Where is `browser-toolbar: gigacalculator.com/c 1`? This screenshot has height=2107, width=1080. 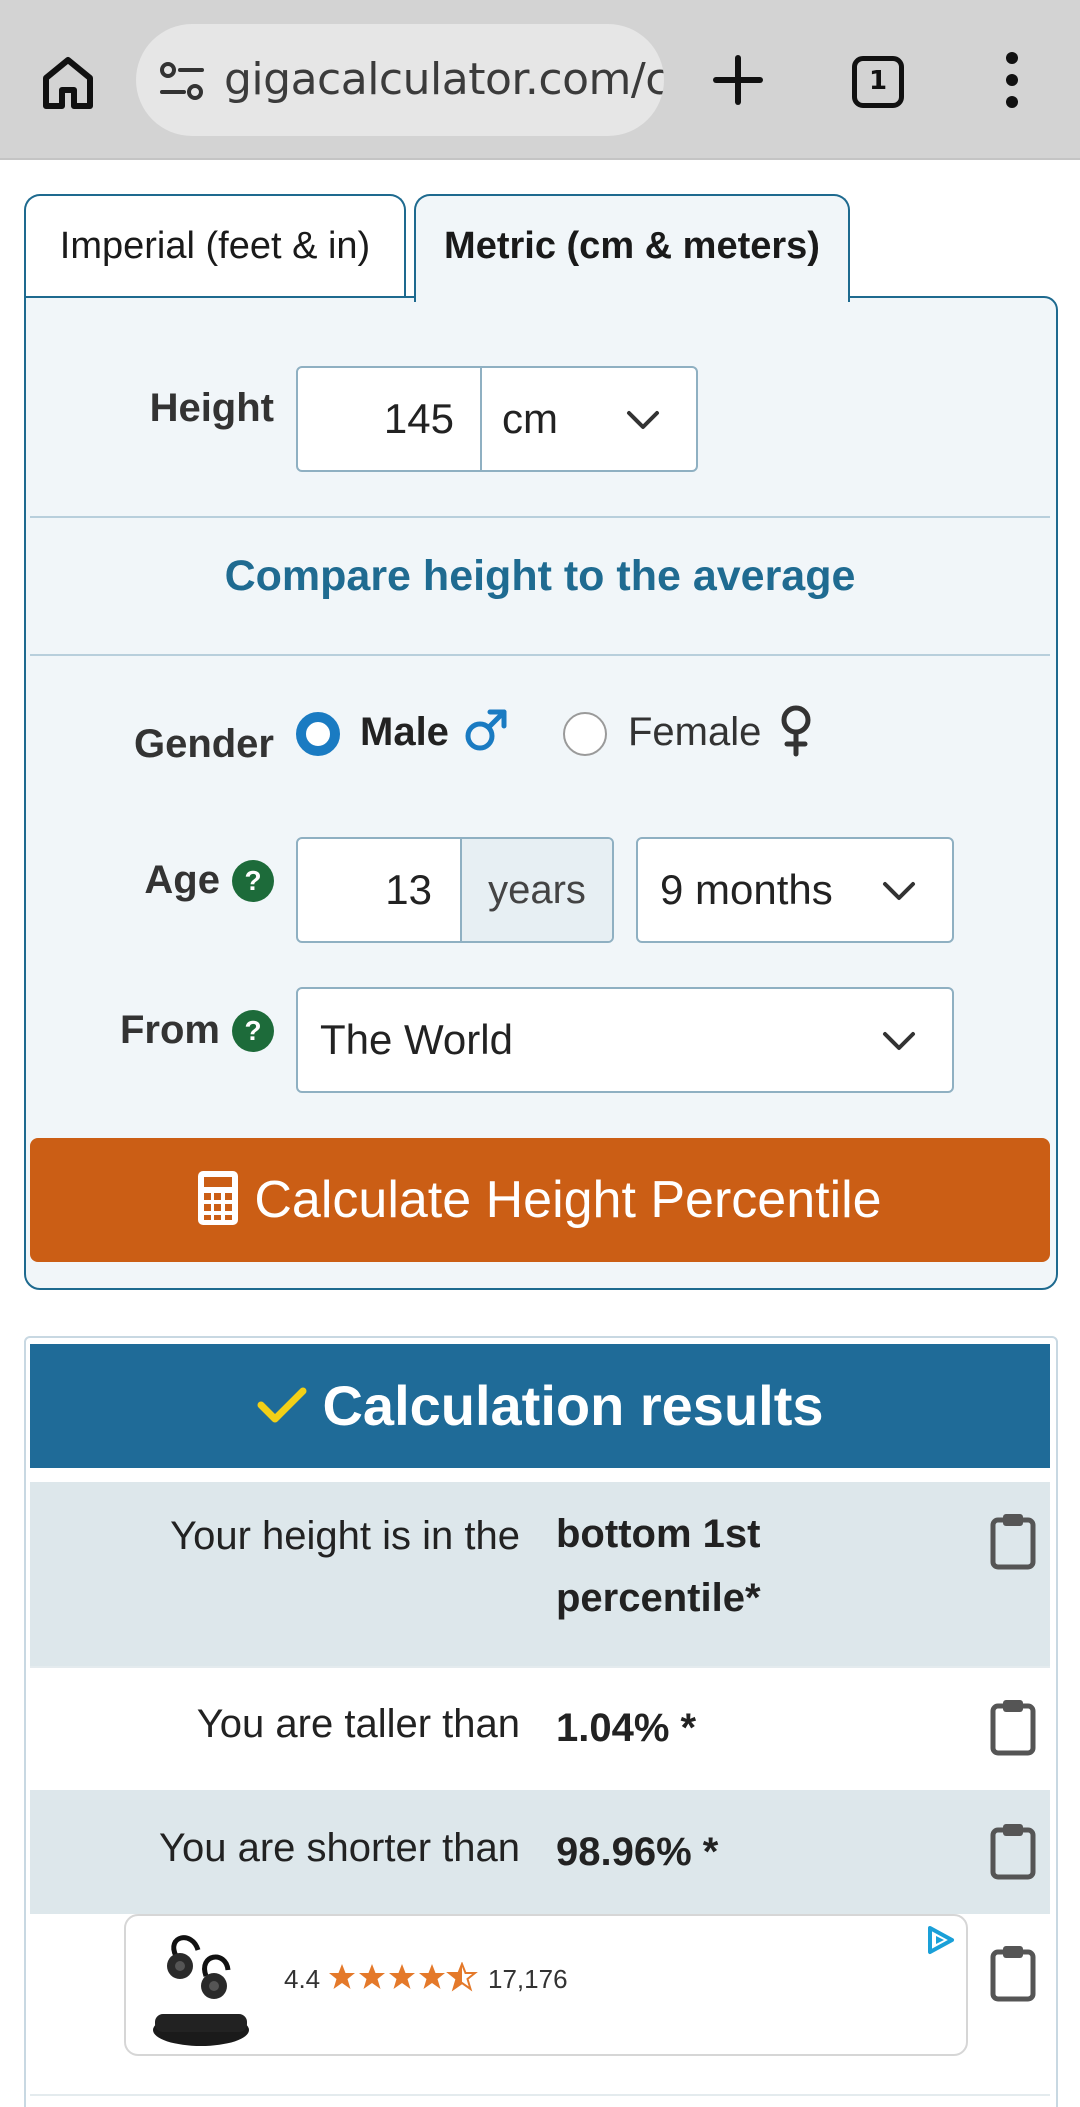
browser-toolbar: gigacalculator.com/c 1 is located at coordinates (540, 80).